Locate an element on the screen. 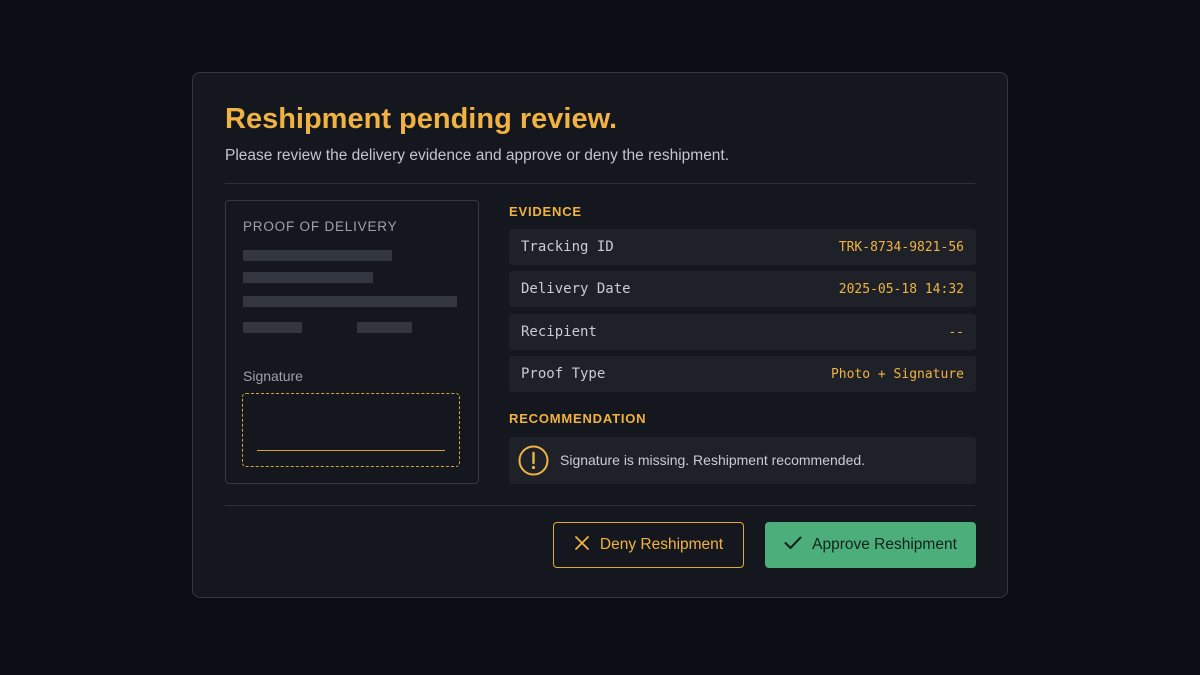 The height and width of the screenshot is (675, 1200). proof-of-delivery-title: PROOF OF DELIVERY is located at coordinates (320, 226).